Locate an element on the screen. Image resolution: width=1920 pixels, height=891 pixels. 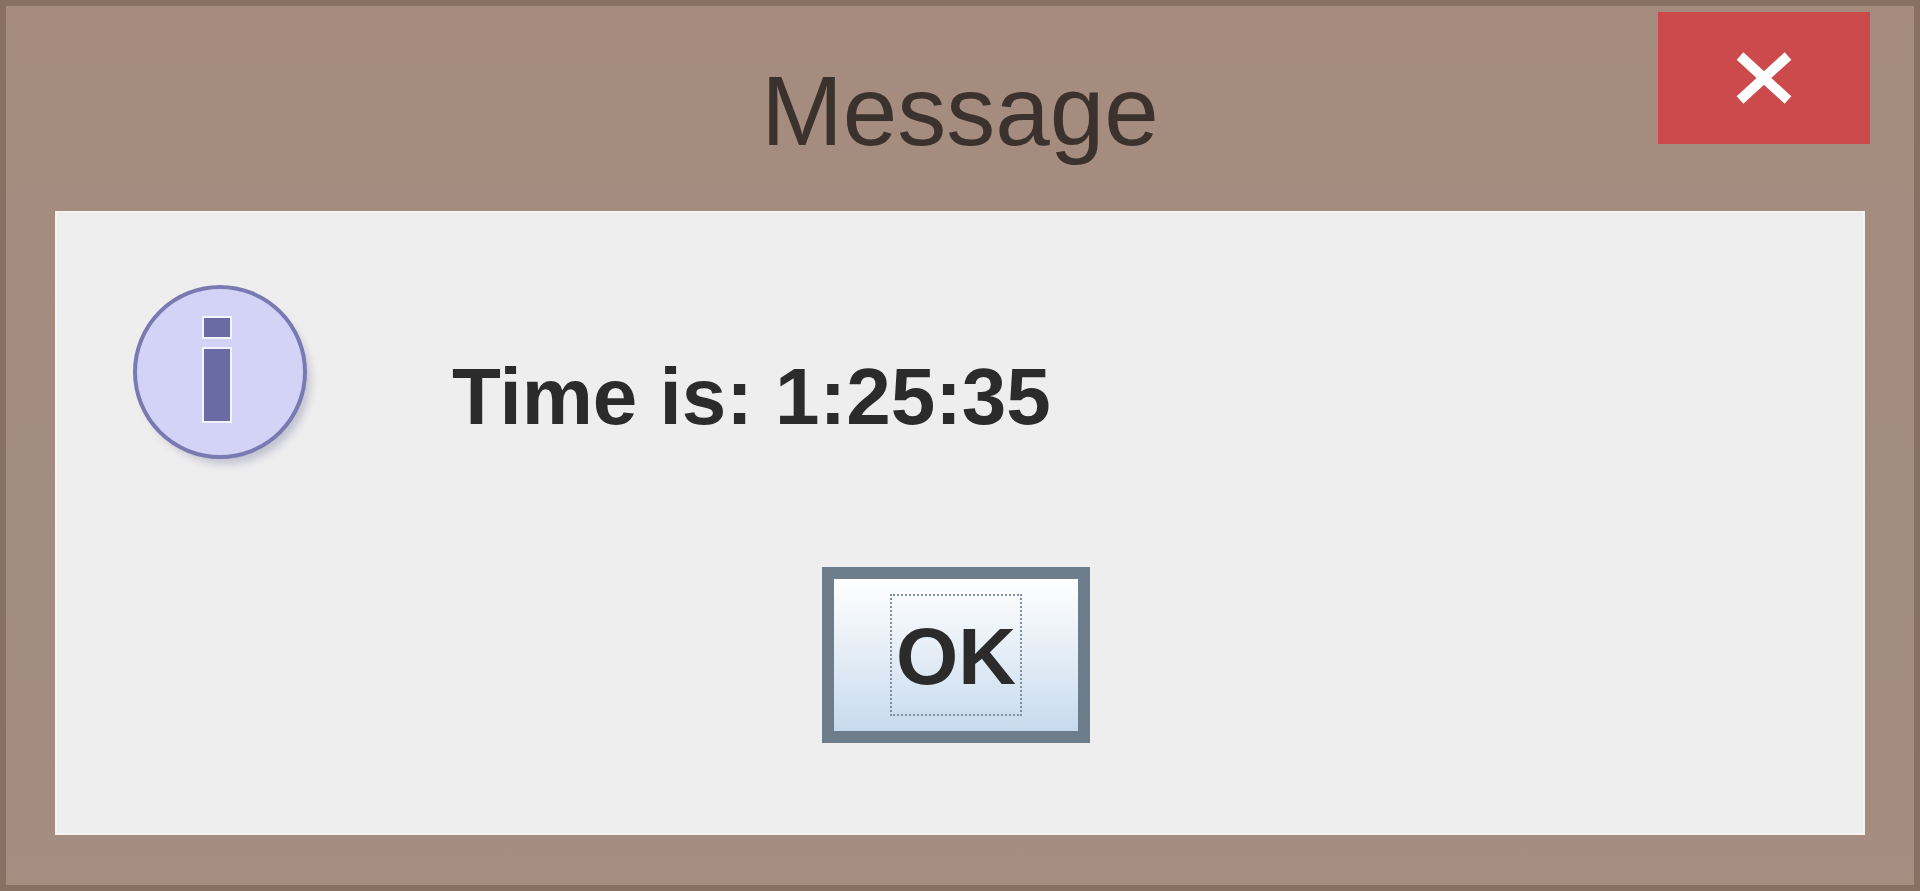
close-icon is located at coordinates (1764, 78).